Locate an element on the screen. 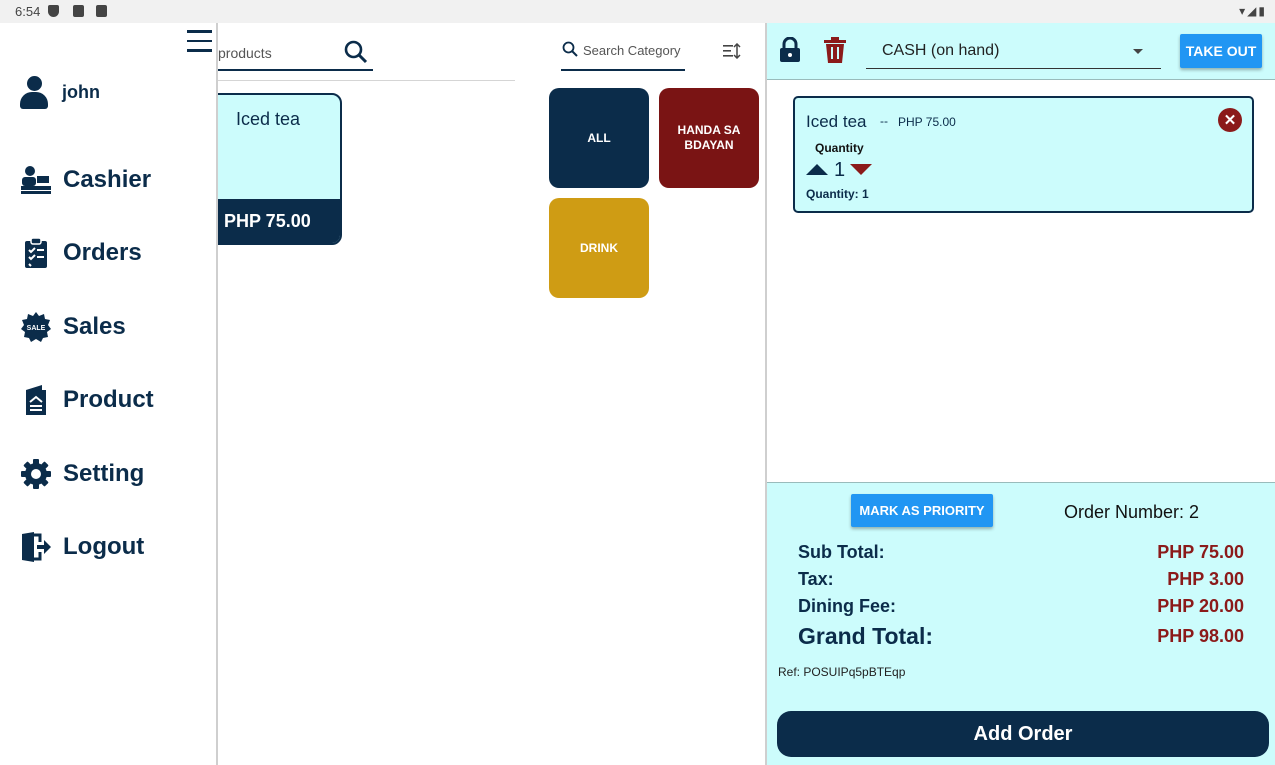  nav-item-product: Product is located at coordinates (87, 400).